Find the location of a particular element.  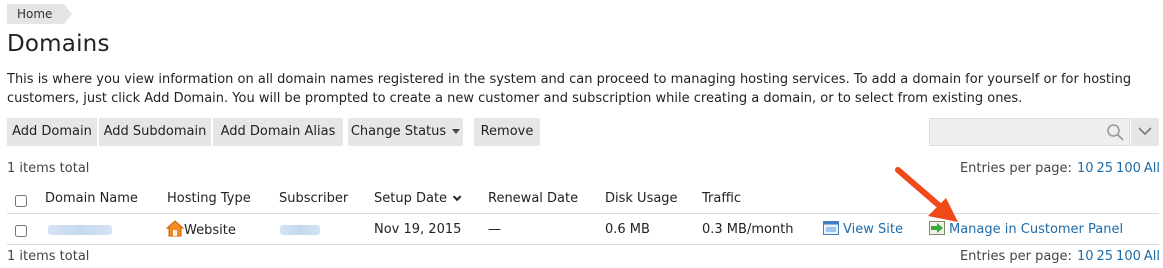

subscriber-link is located at coordinates (300, 229).